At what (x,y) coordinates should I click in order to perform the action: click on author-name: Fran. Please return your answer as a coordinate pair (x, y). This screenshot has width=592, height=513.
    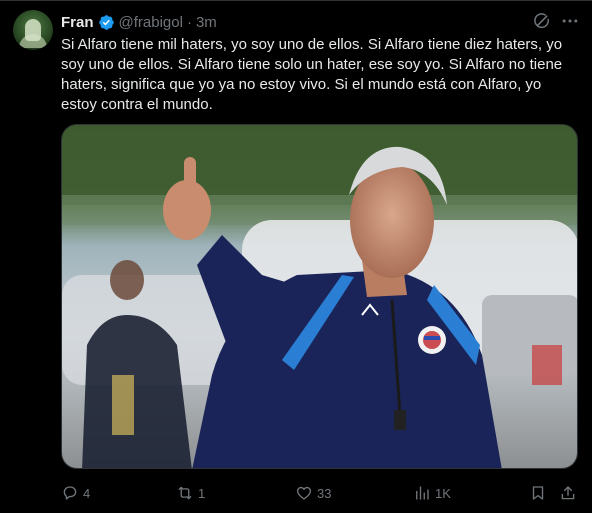
    Looking at the image, I should click on (77, 22).